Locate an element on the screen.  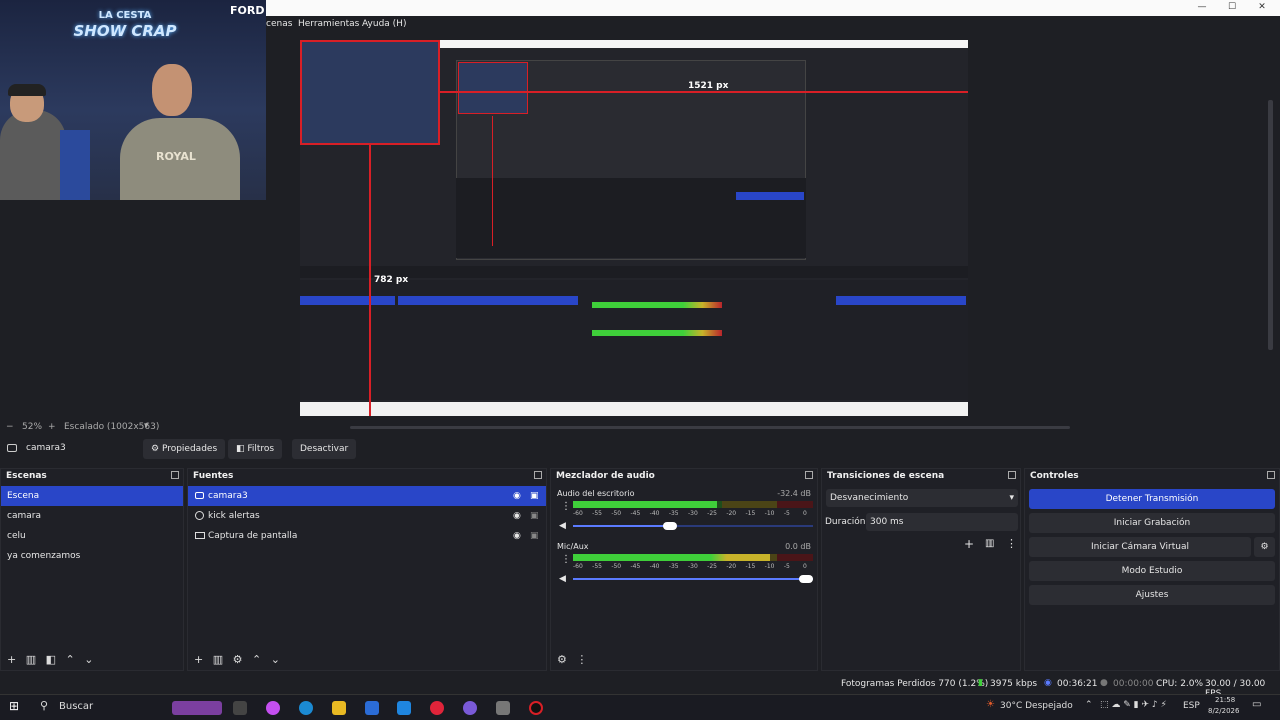
scene-item: ya comenzamos is located at coordinates (92, 556).